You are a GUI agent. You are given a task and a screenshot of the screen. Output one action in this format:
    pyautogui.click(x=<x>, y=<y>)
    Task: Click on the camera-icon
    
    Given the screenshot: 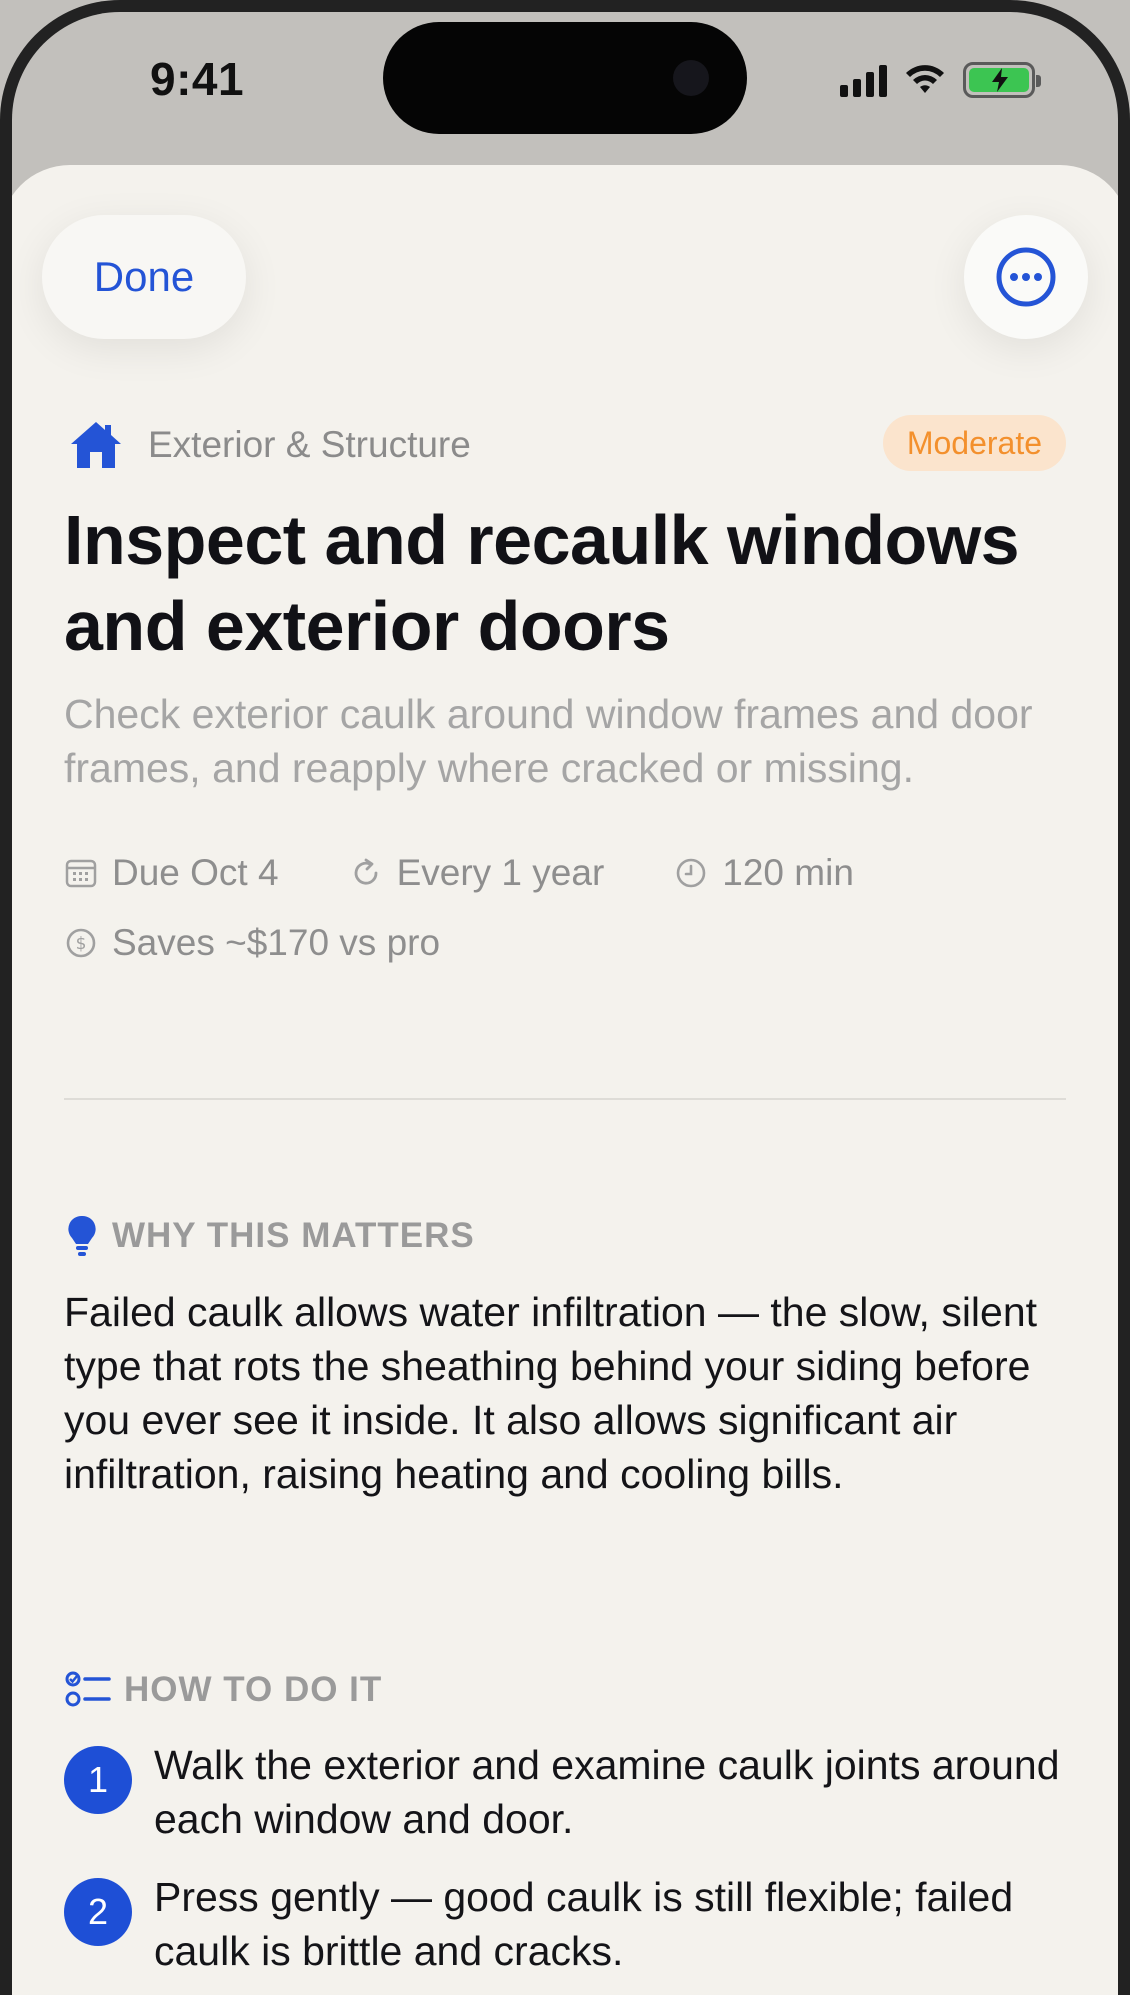 What is the action you would take?
    pyautogui.click(x=691, y=78)
    